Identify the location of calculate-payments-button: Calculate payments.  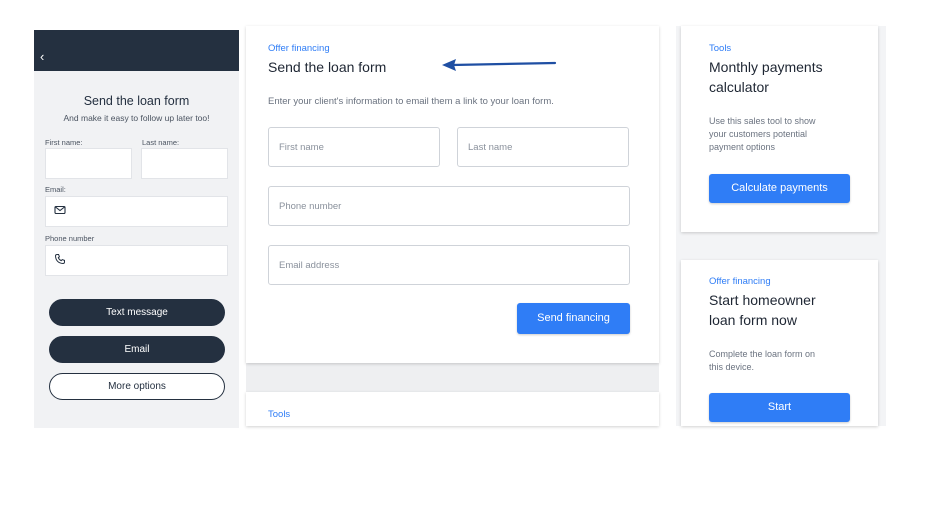
(779, 188).